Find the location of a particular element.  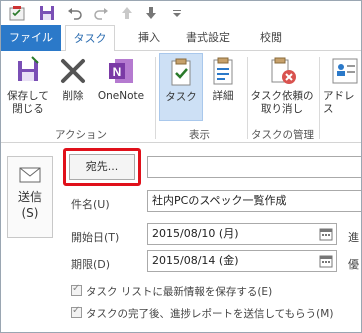

details-clipboard-icon is located at coordinates (223, 71).